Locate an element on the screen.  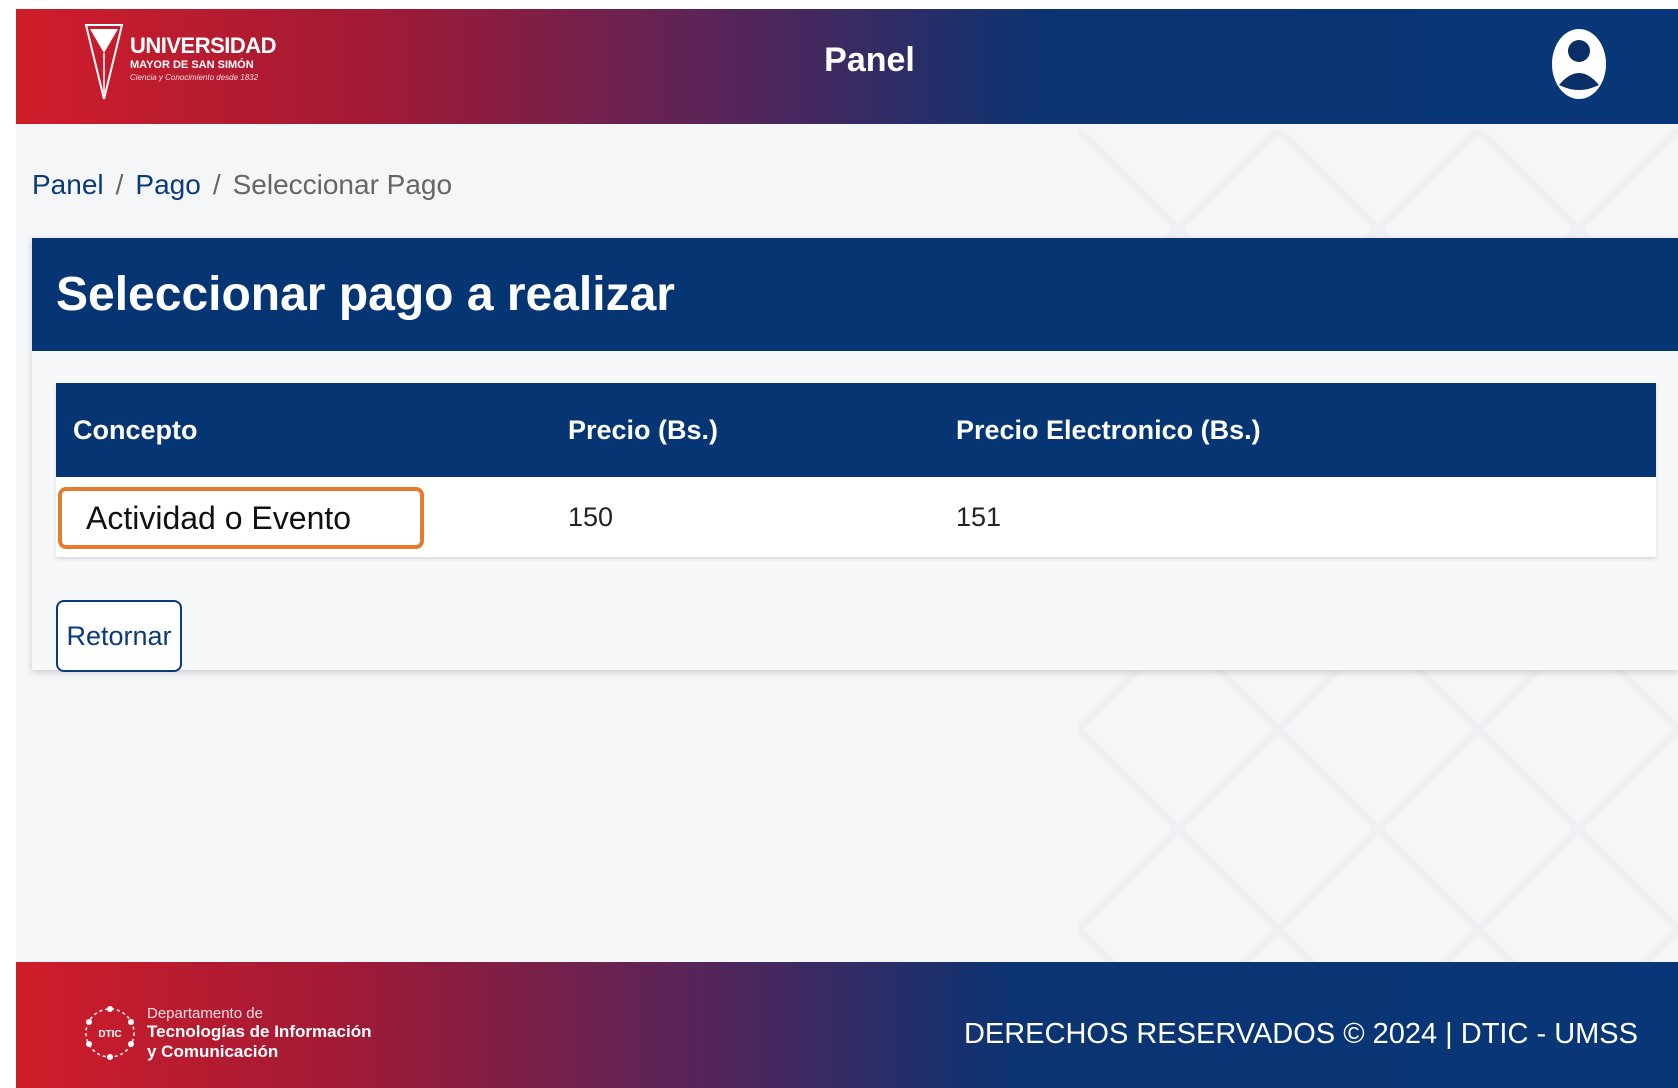
breadcrumb-panel: Panel is located at coordinates (68, 185).